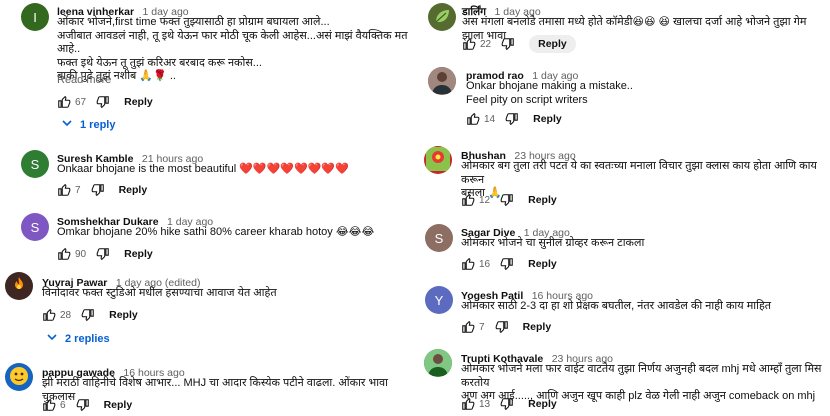 Image resolution: width=830 pixels, height=416 pixels. I want to click on comment-actions: 16 Reply, so click(509, 264).